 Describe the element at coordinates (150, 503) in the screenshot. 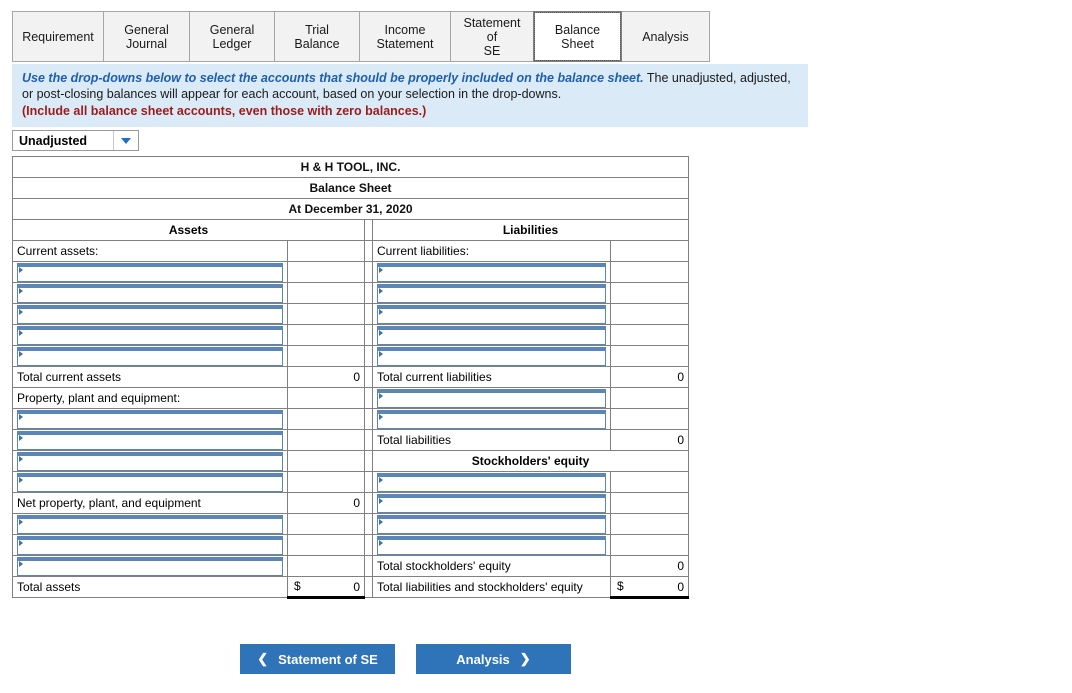

I see `assets-row-label-12: Net property, plant, and equipment` at that location.